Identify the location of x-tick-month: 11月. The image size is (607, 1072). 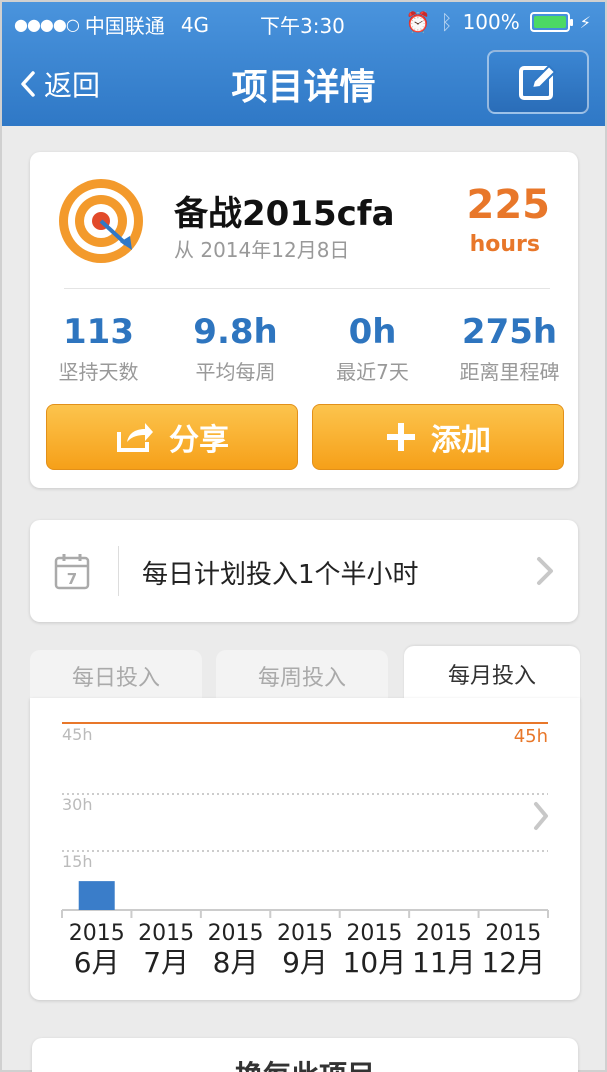
(444, 962).